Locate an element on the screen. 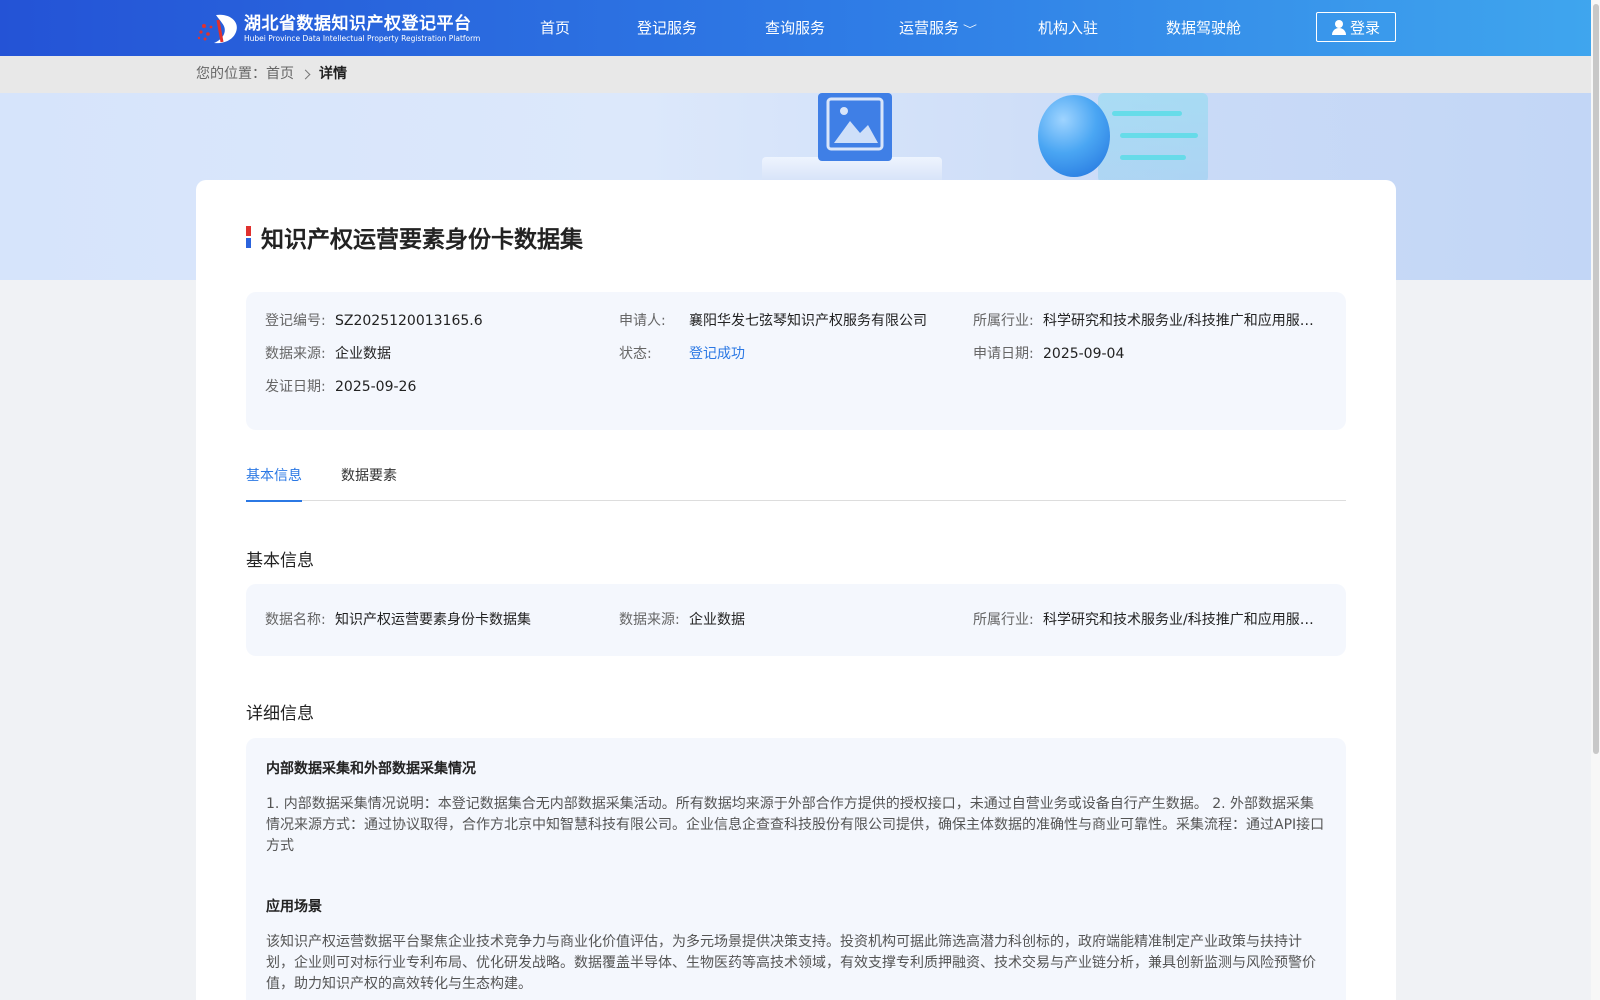  tab-basic-info: 基本信息 is located at coordinates (274, 482).